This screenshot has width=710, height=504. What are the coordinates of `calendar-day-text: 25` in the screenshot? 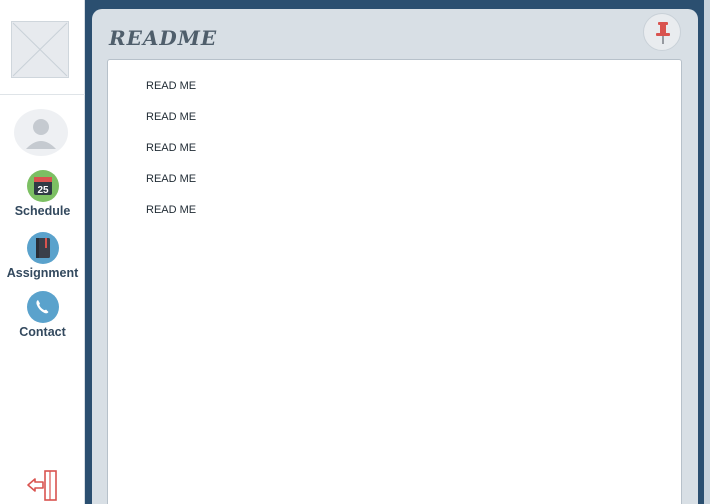 It's located at (43, 190).